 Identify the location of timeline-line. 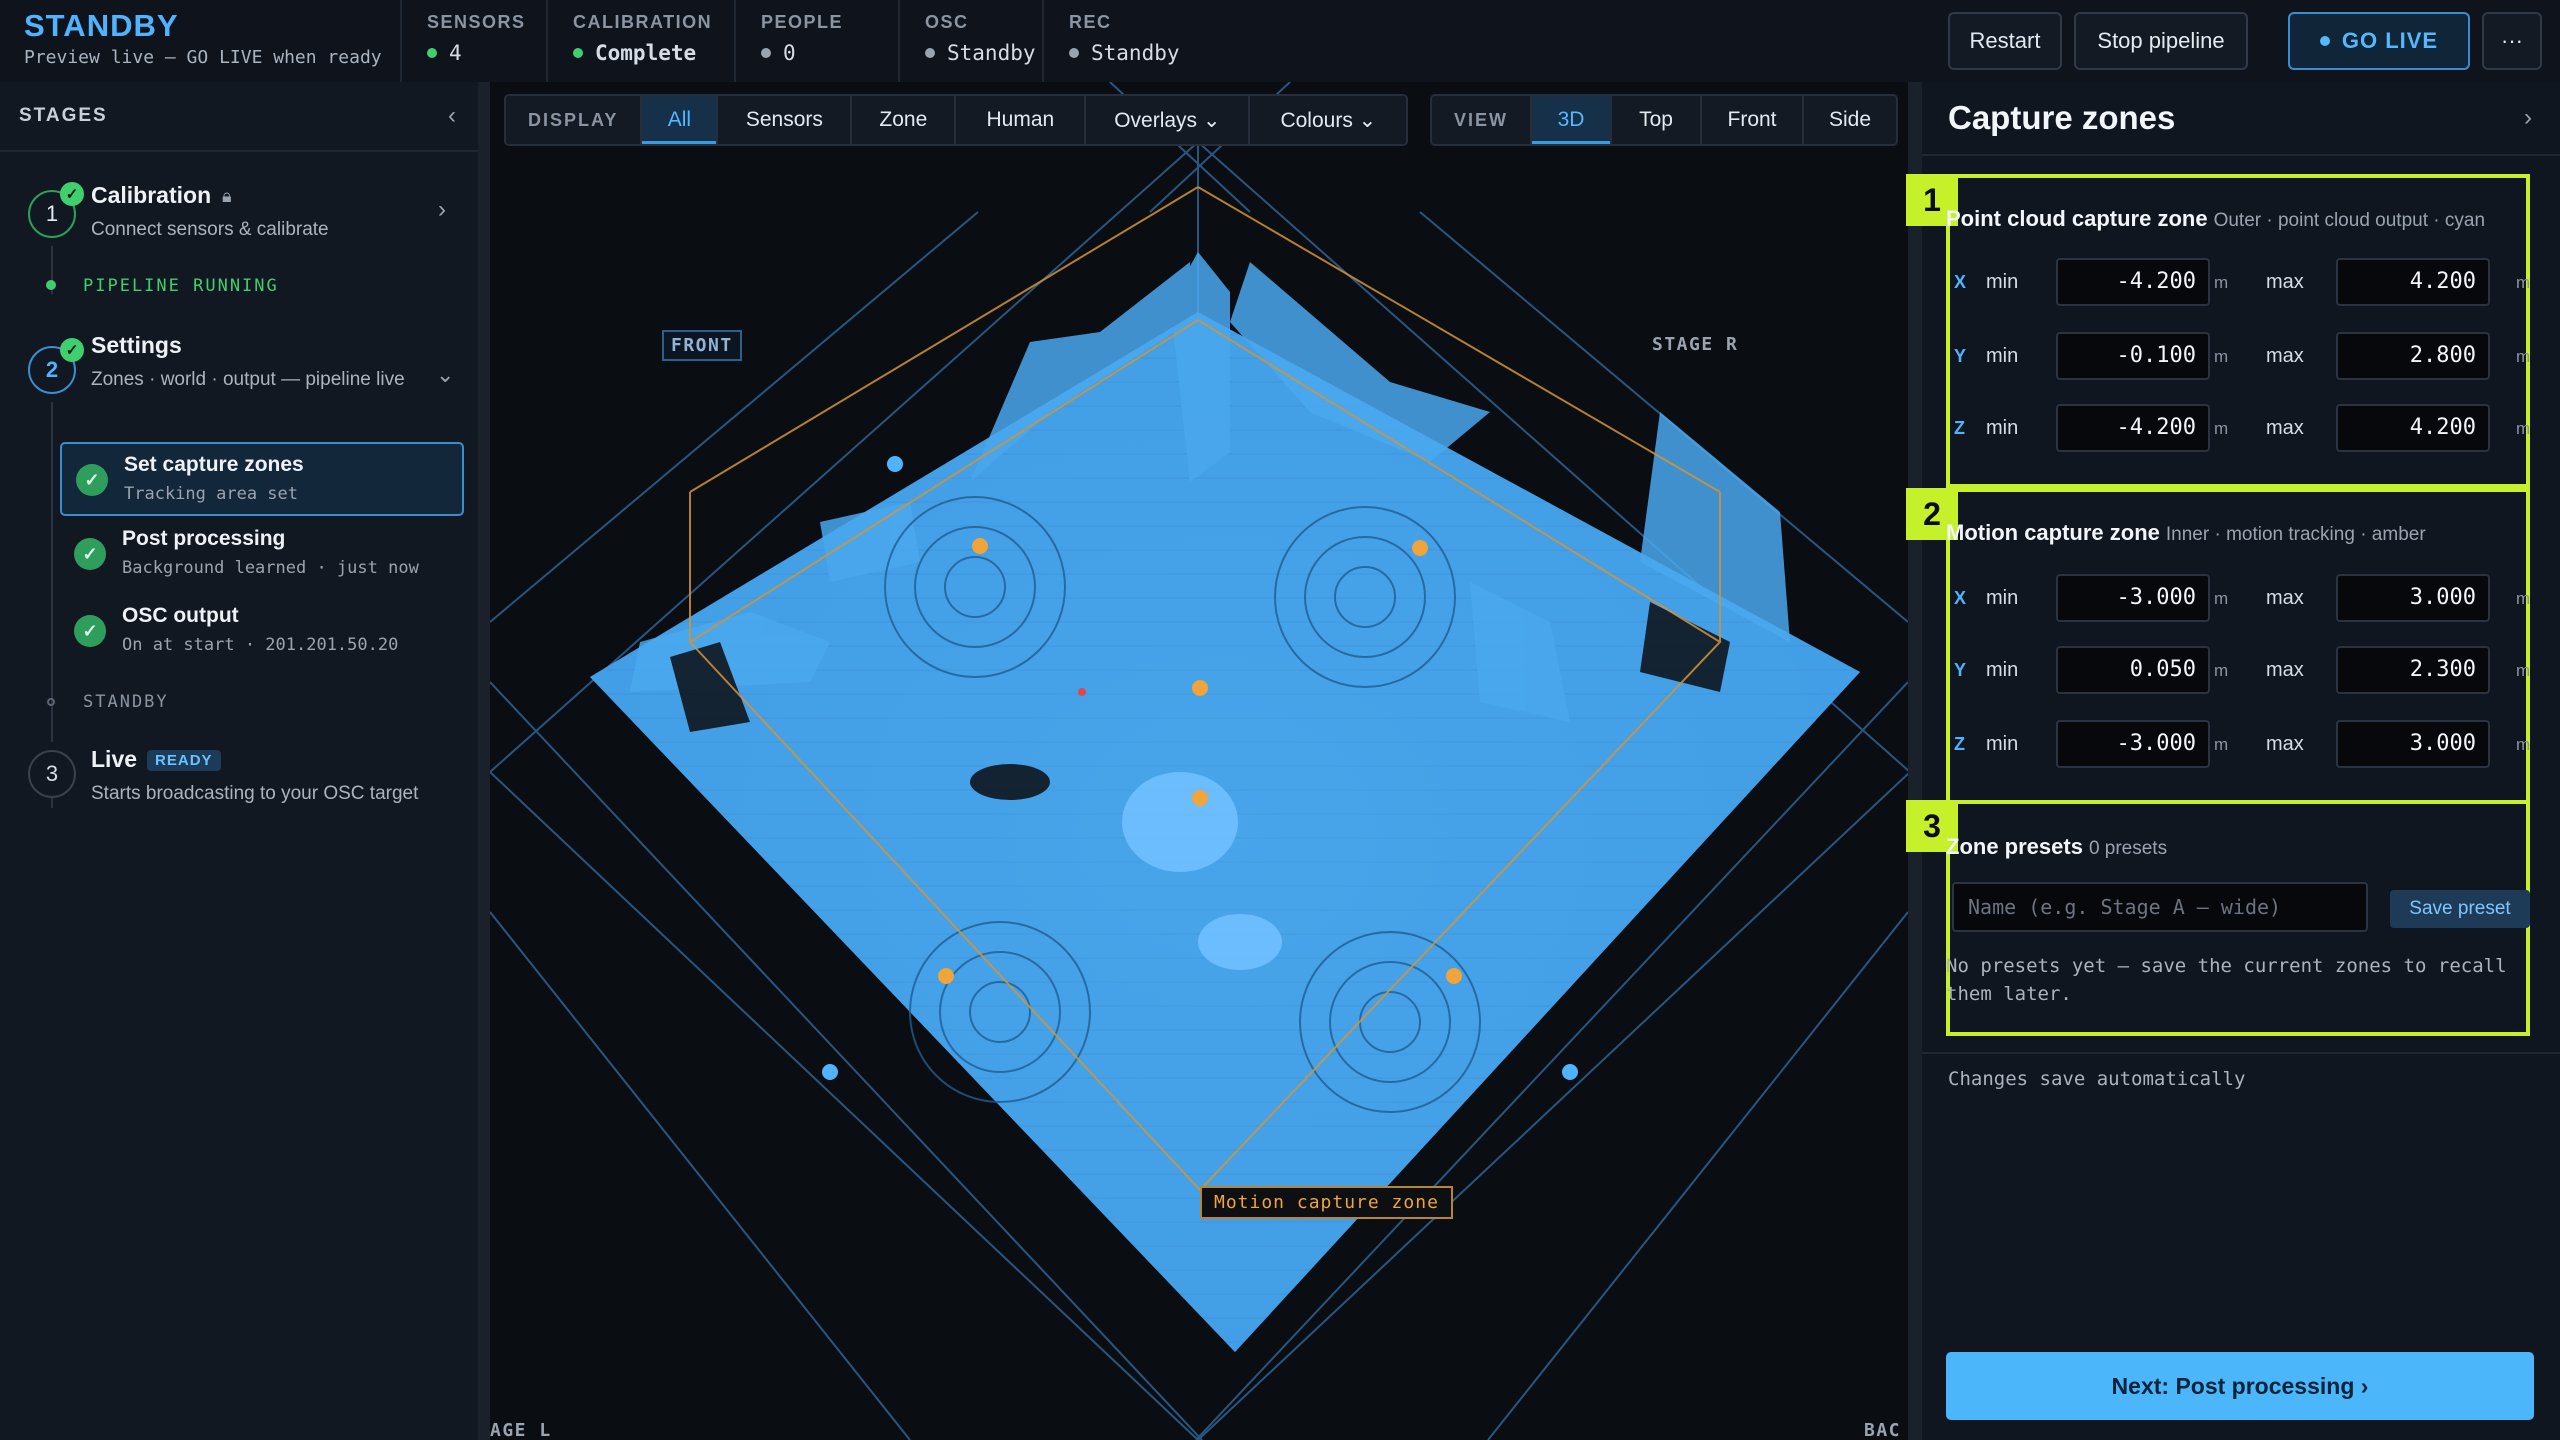
(52, 572).